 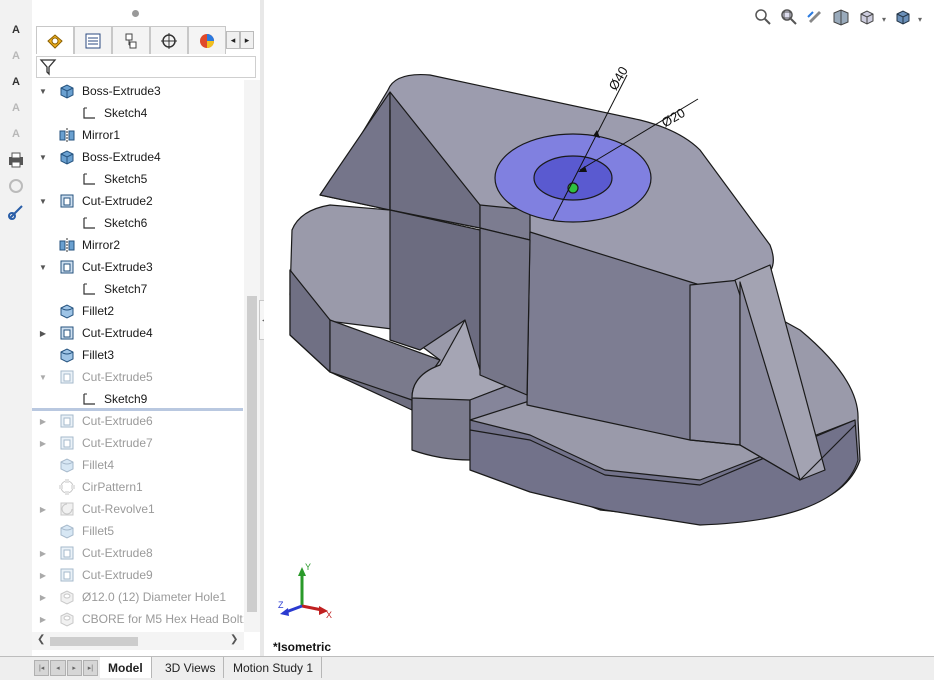 I want to click on tree-item: Sketch7, so click(x=138, y=289).